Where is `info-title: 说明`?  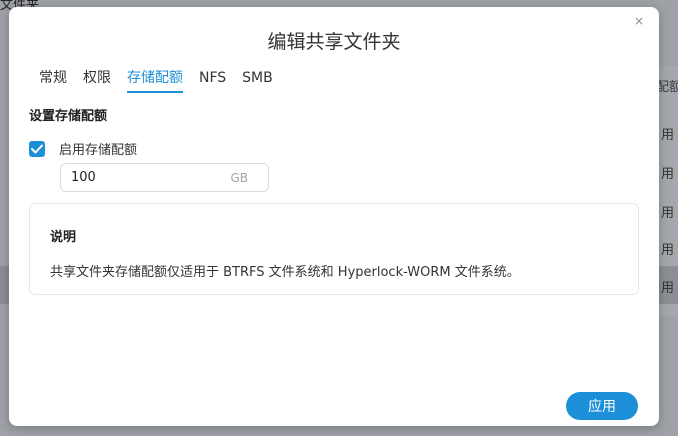 info-title: 说明 is located at coordinates (63, 237).